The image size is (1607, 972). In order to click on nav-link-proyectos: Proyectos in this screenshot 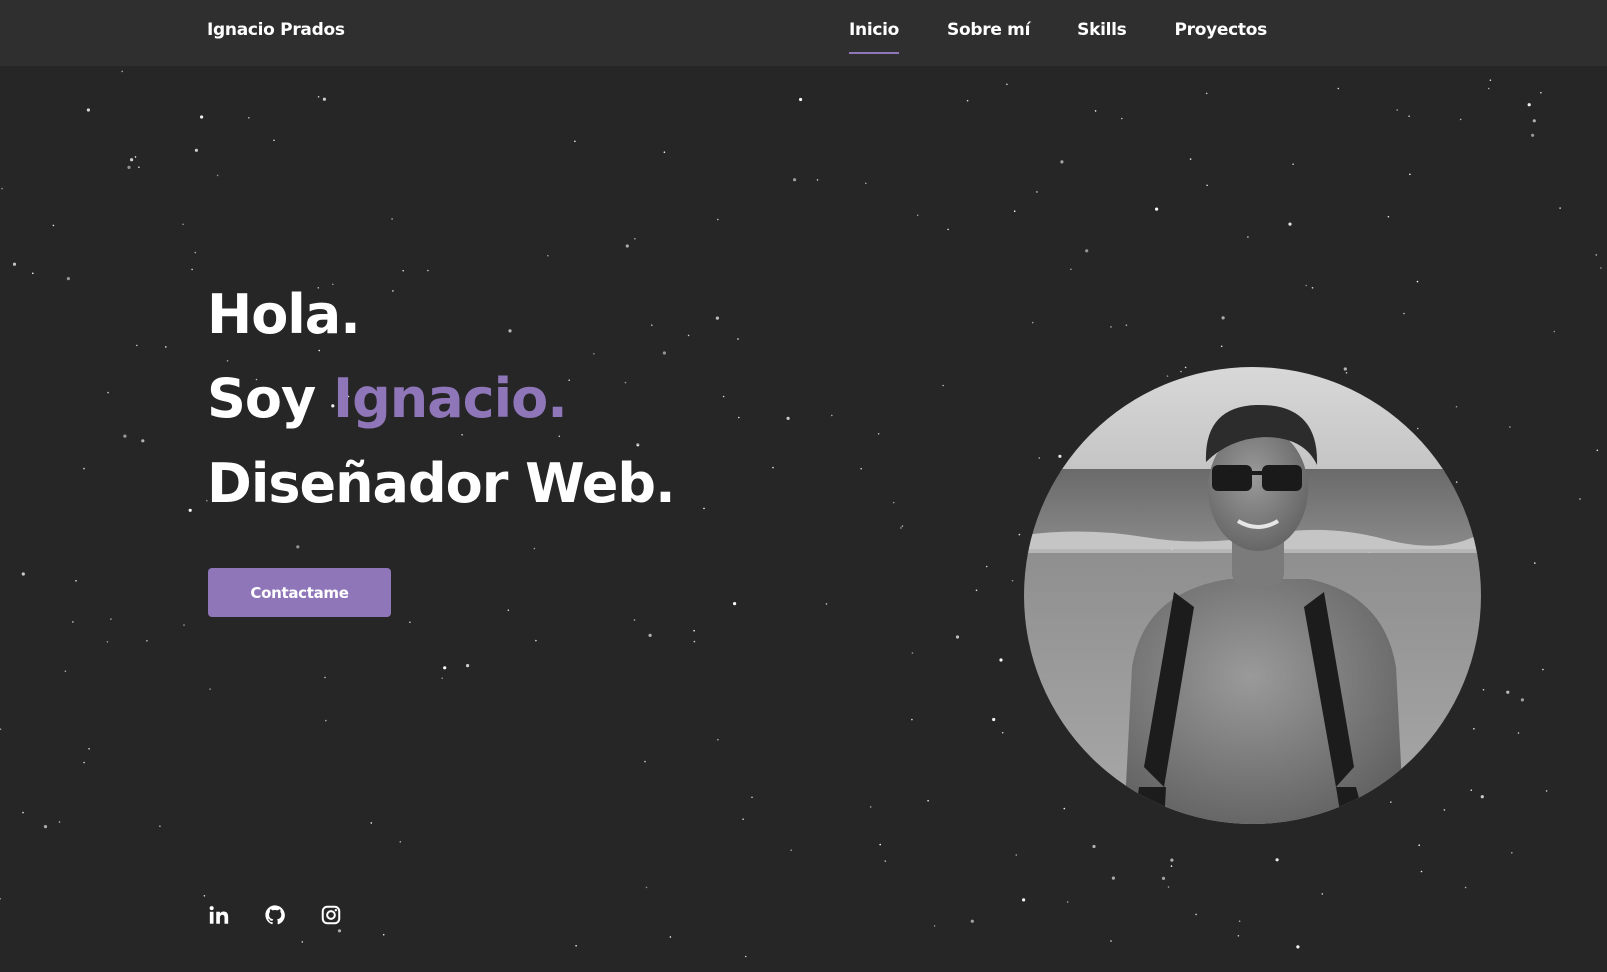, I will do `click(1220, 30)`.